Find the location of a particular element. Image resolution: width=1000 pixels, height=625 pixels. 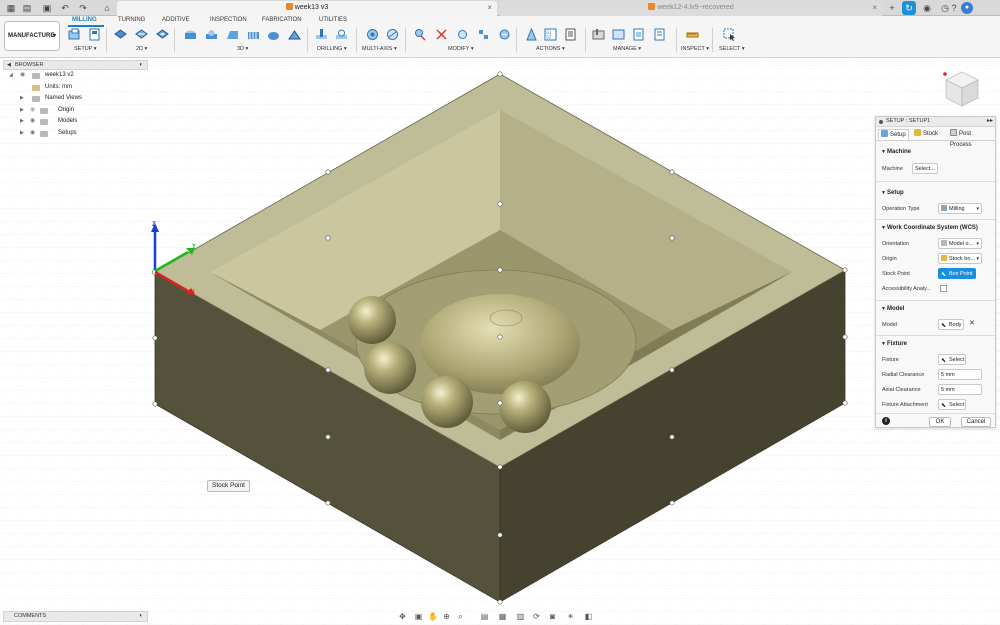

face-icon is located at coordinates (120, 34).